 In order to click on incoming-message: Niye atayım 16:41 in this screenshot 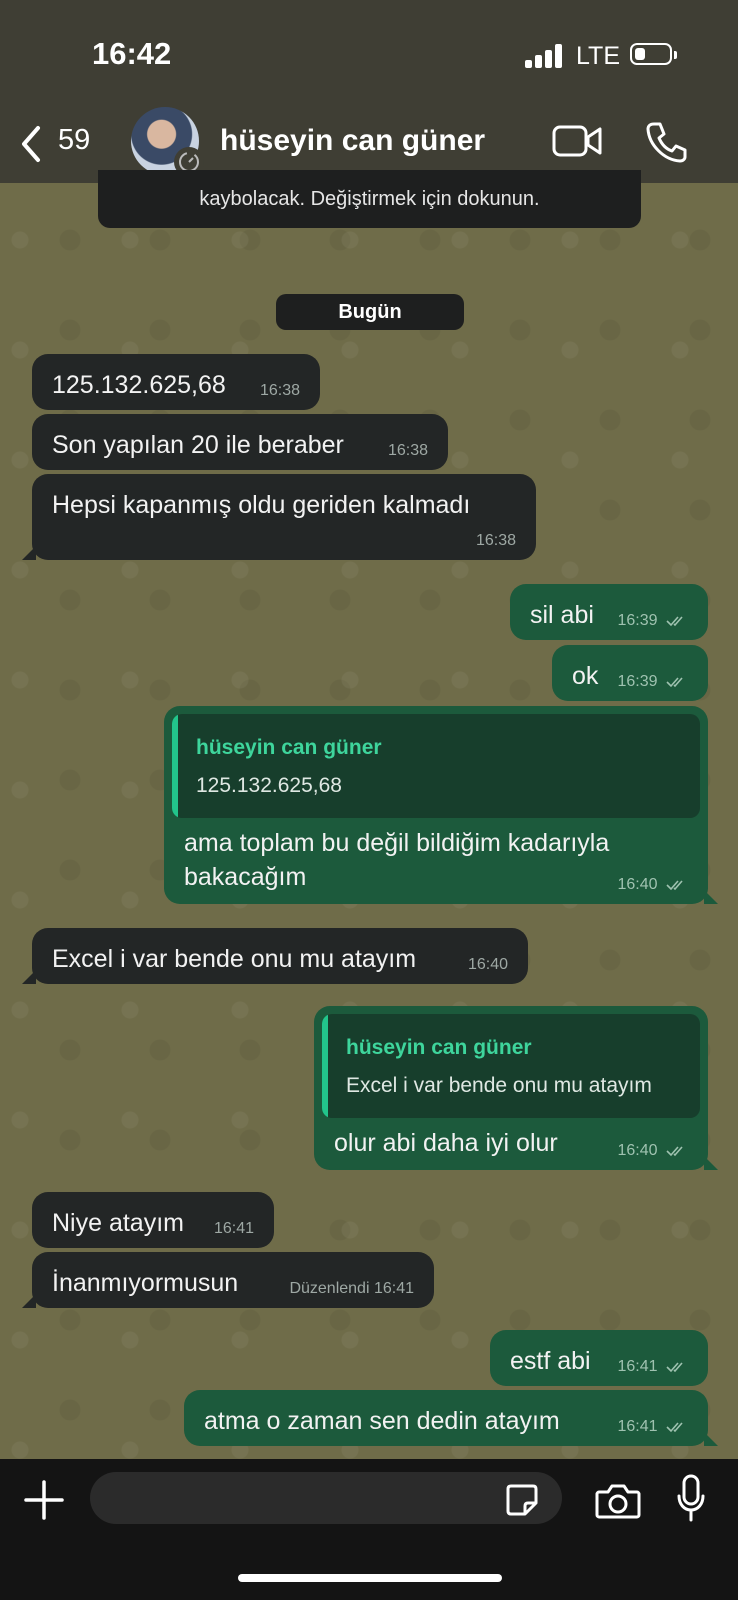, I will do `click(153, 1220)`.